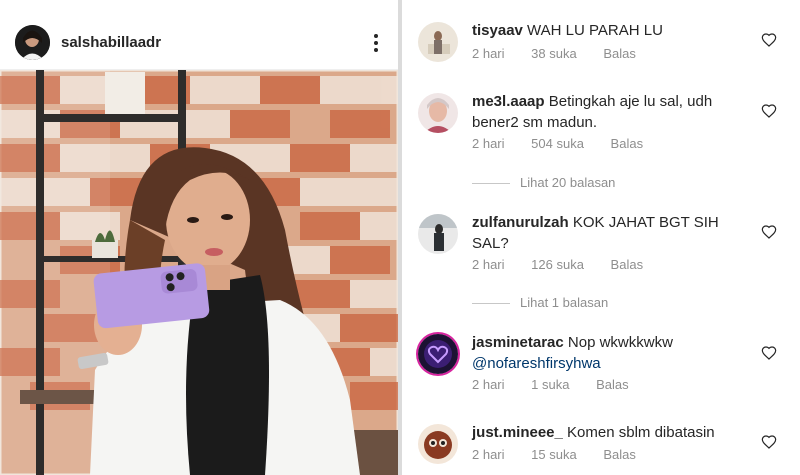 This screenshot has width=800, height=475. I want to click on comment-text: zulfanurulzah KOK JAHAT BGT SIH SAL?, so click(607, 233).